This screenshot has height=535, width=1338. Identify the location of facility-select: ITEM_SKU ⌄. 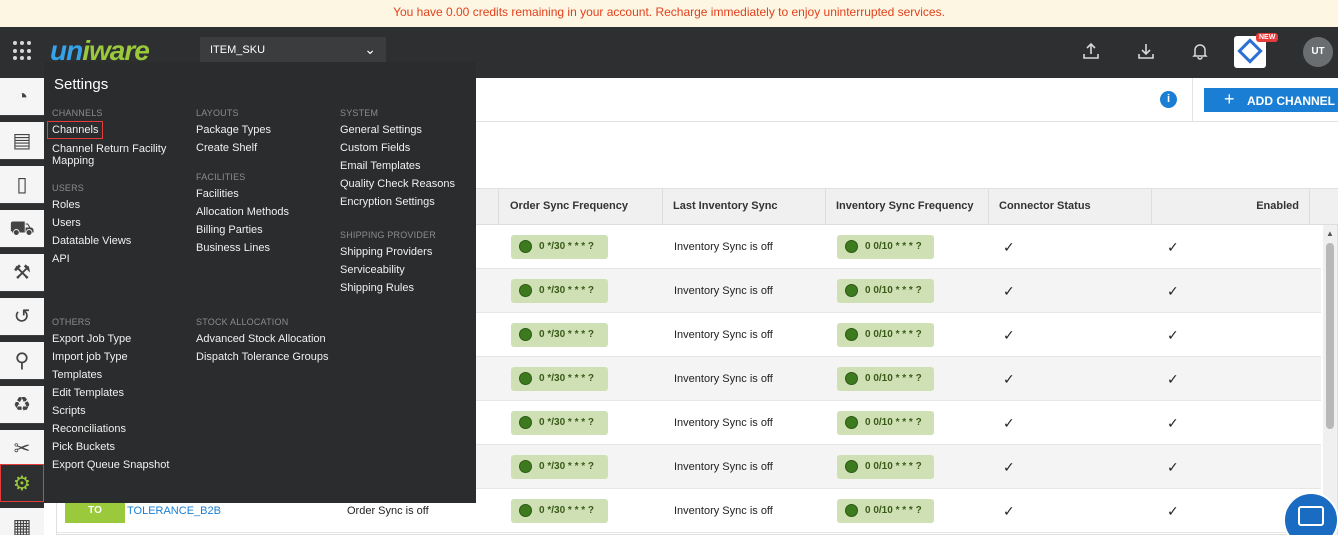
(293, 51).